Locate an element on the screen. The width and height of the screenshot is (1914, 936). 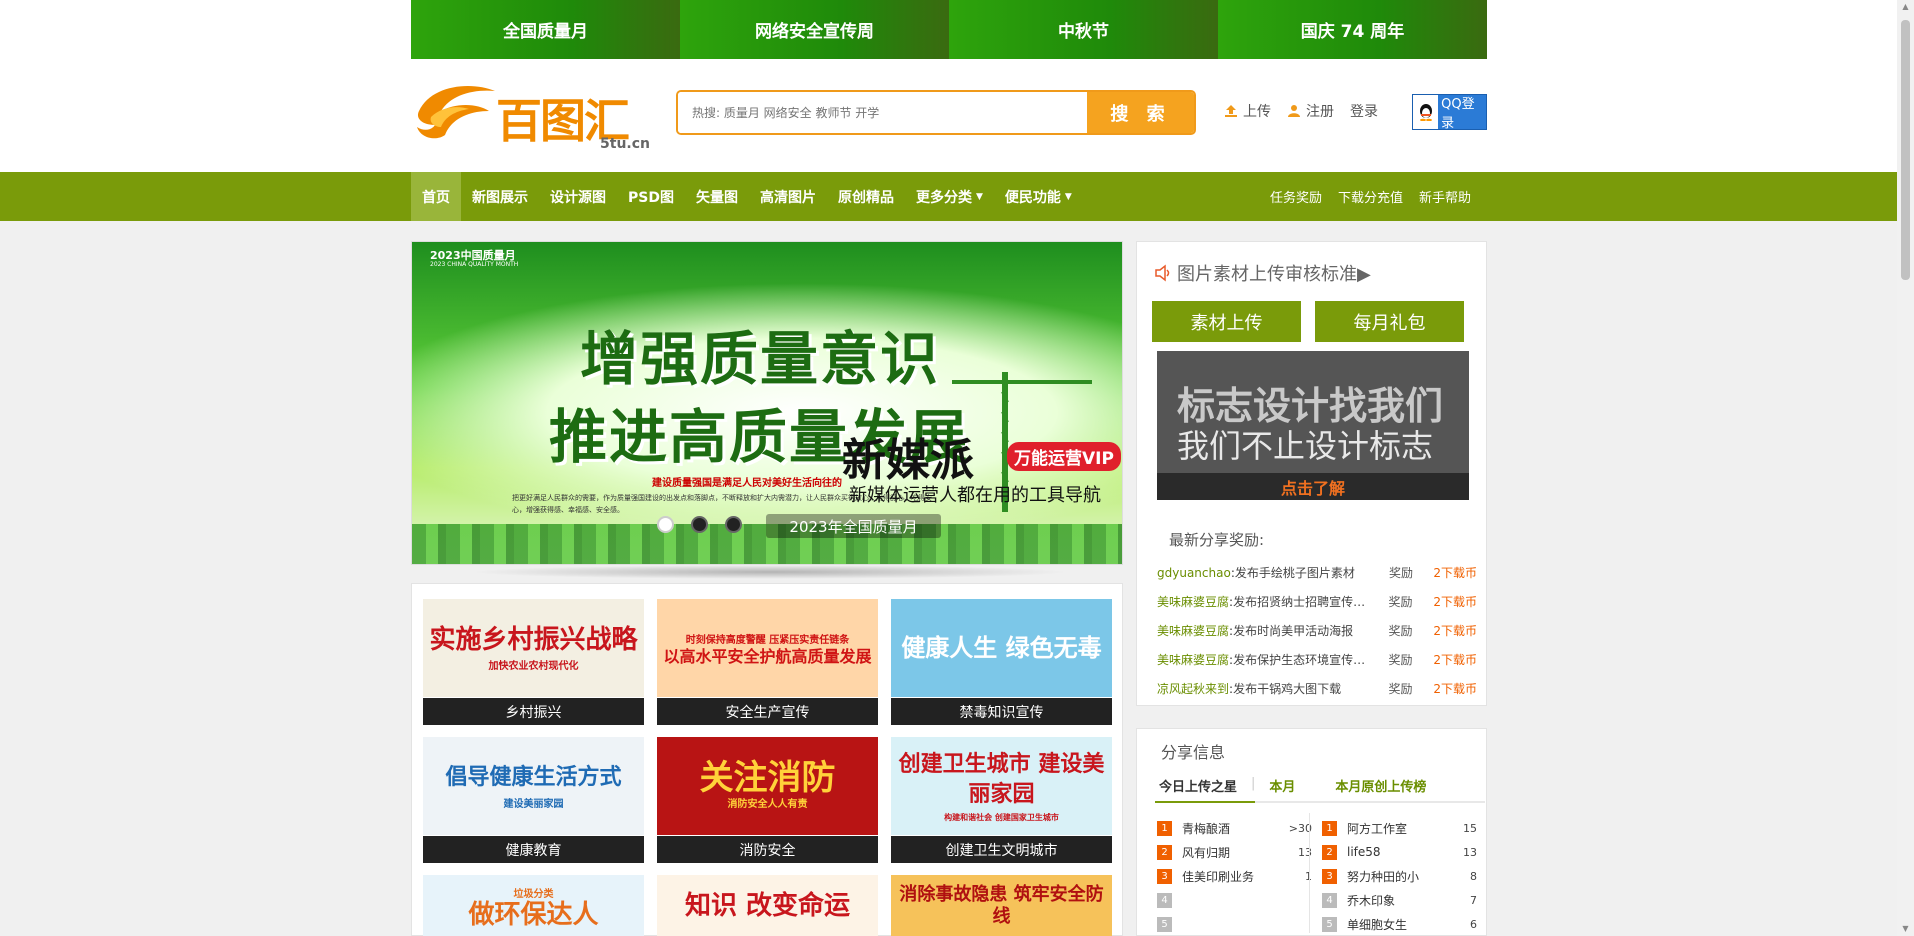
list-item: 美味麻婆豆腐: 发布时尚美甲活动海报 奖励 2下载币 is located at coordinates (1317, 630).